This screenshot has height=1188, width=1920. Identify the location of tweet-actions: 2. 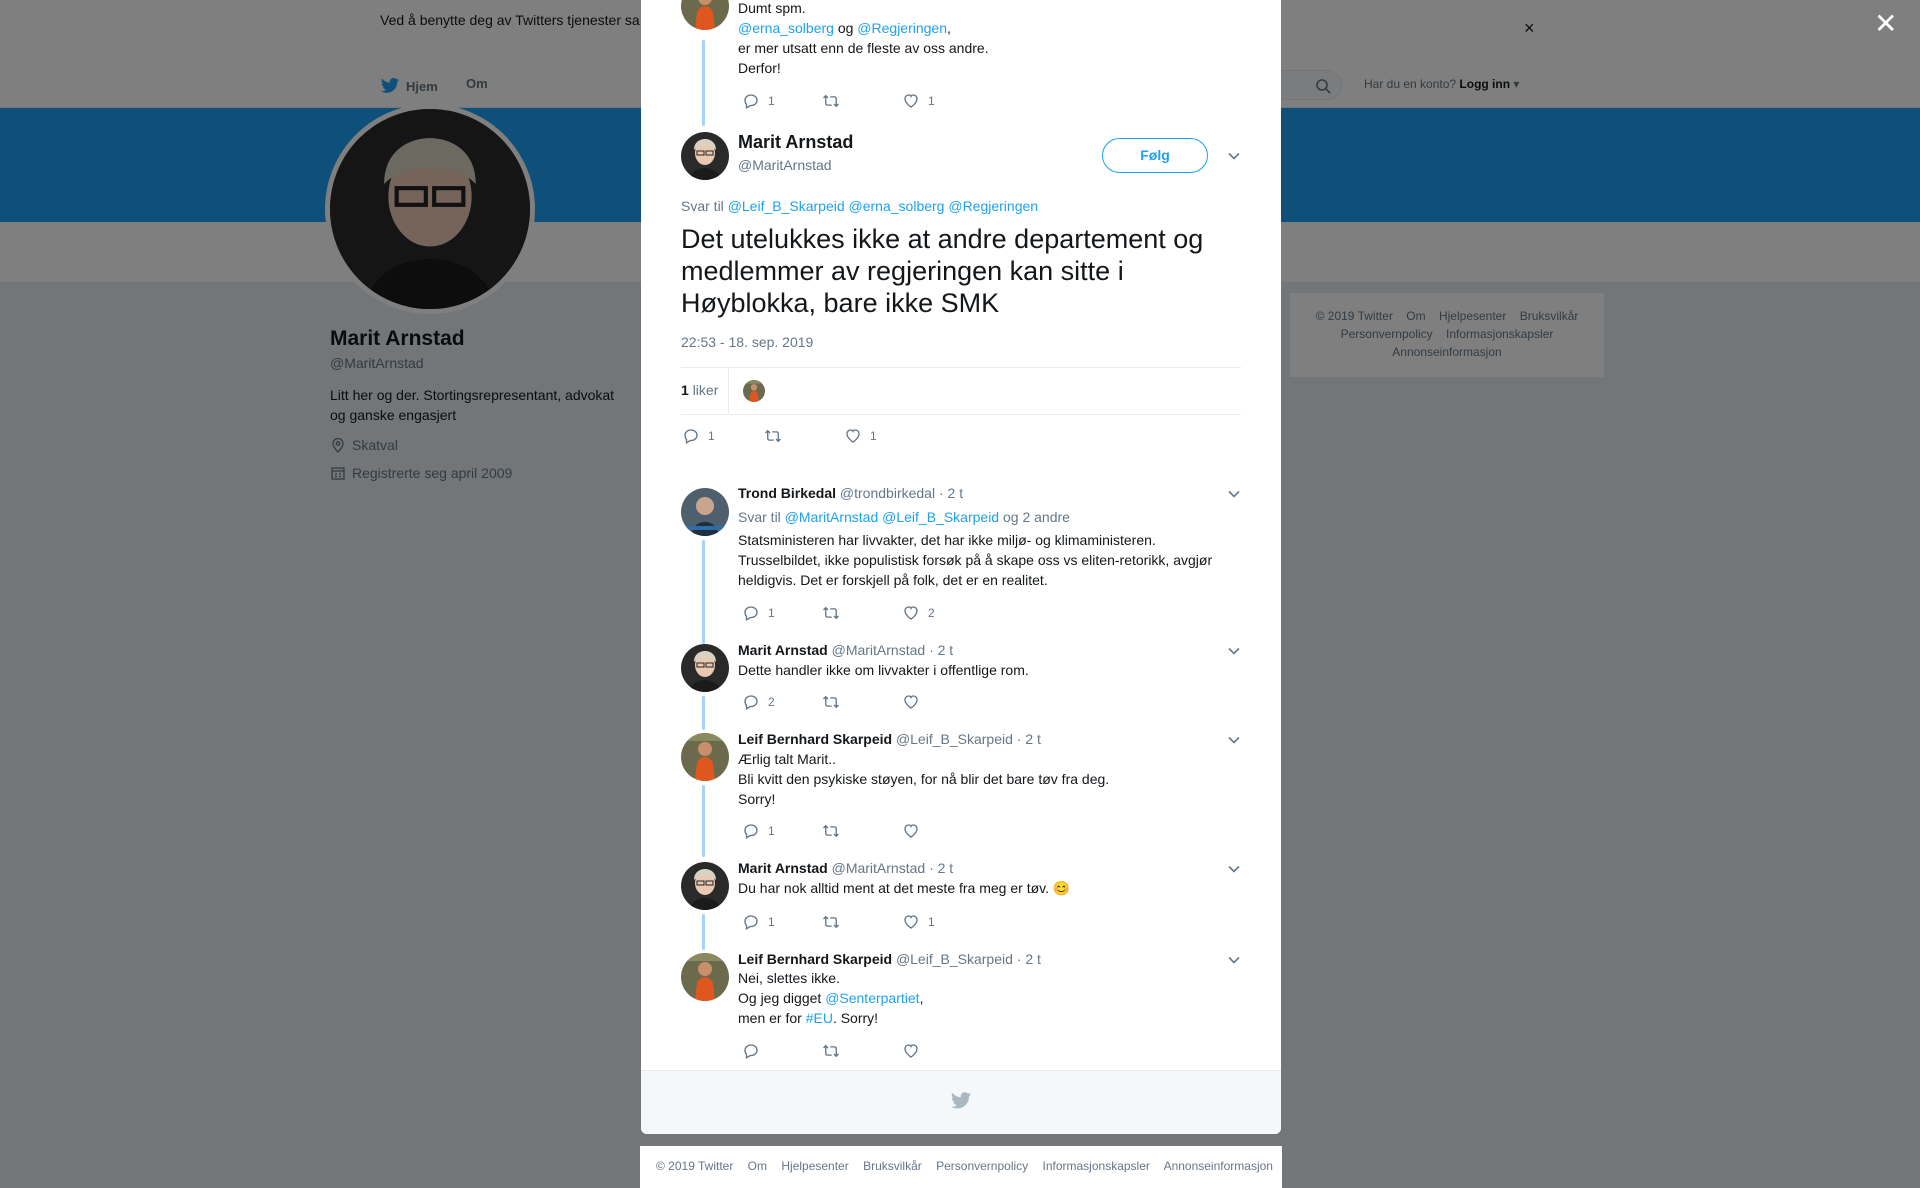
(835, 702).